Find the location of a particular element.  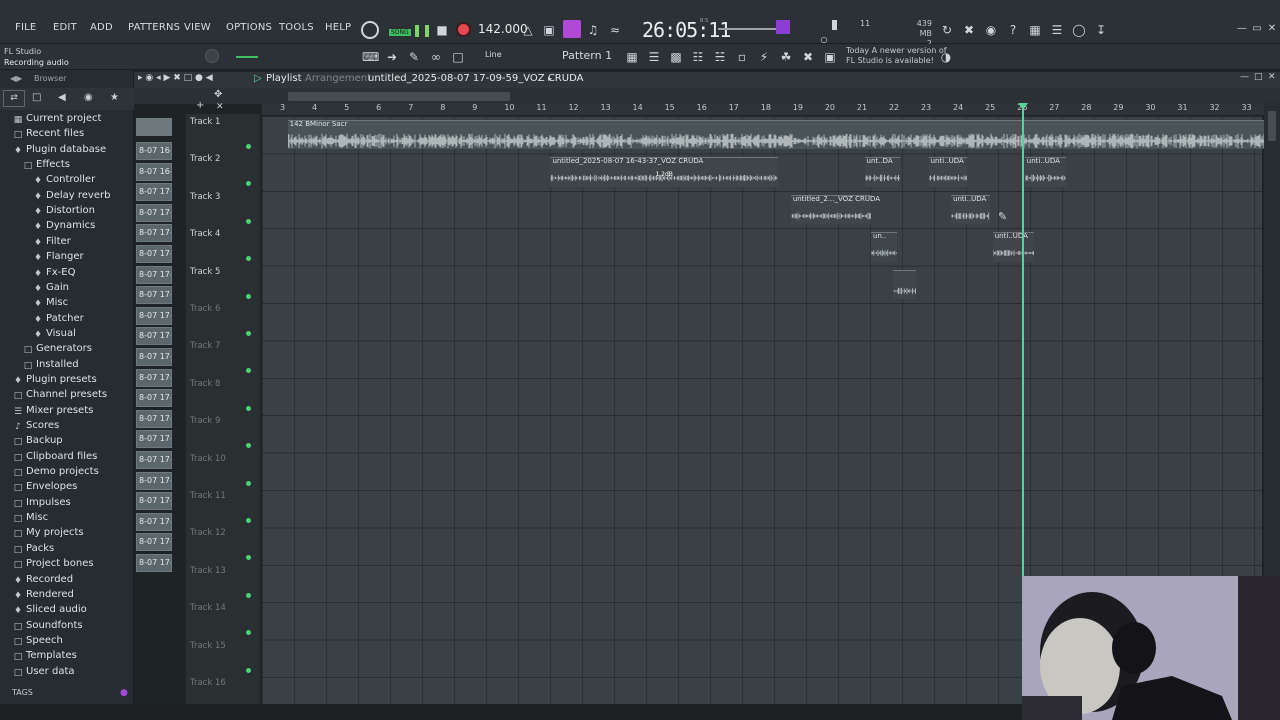

track-name: Track 5 is located at coordinates (205, 272).